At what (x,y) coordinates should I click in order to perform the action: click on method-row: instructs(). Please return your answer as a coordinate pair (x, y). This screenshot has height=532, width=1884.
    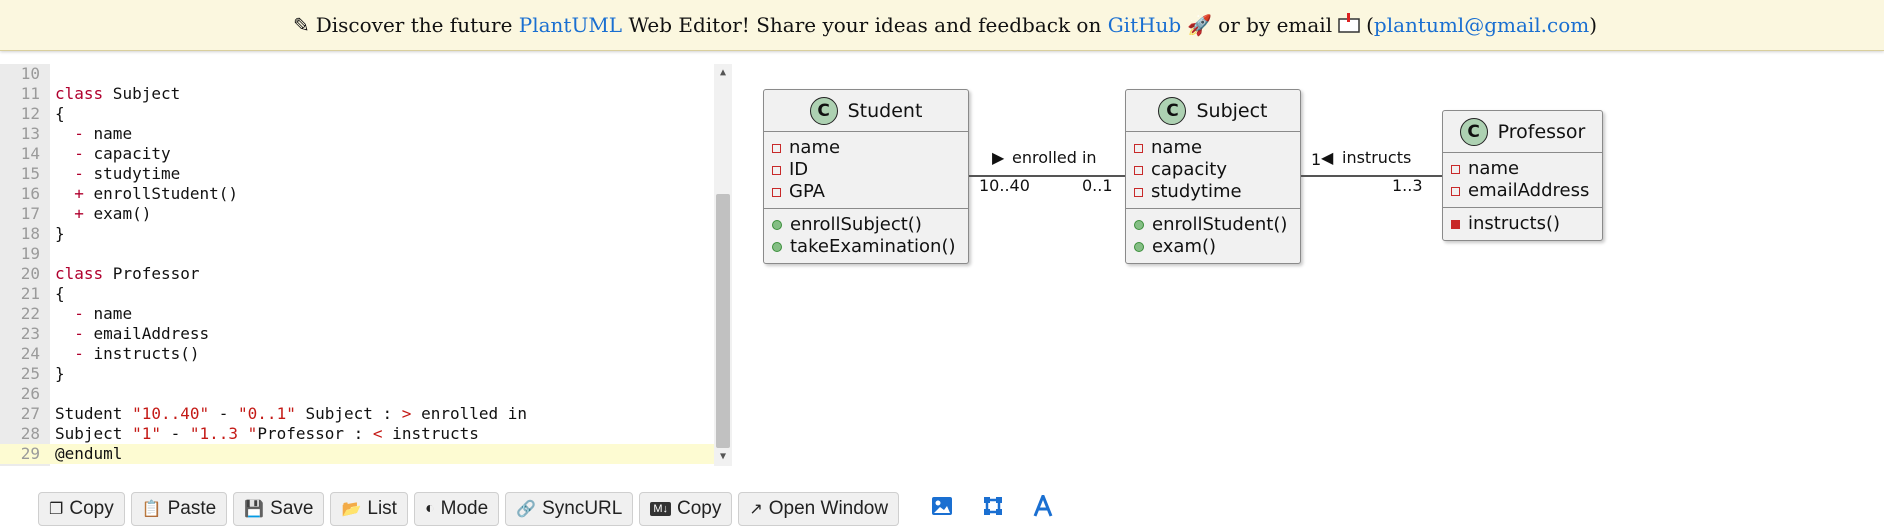
    Looking at the image, I should click on (1521, 224).